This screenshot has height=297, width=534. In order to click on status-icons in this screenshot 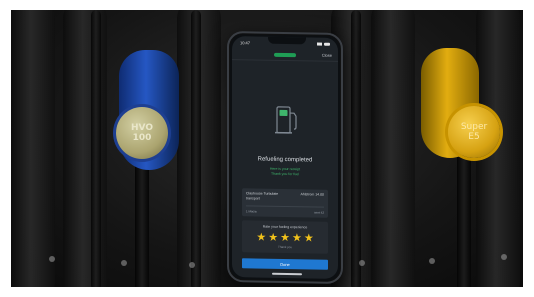, I will do `click(323, 44)`.